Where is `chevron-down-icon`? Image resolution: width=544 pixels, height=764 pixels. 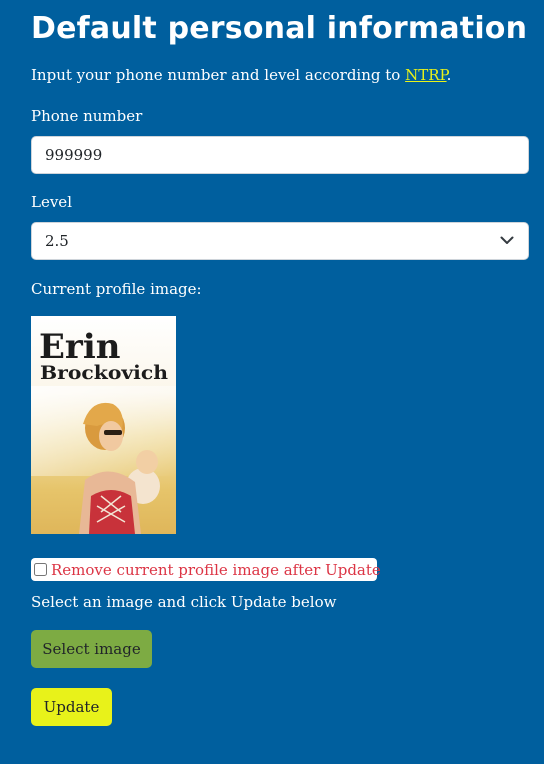 chevron-down-icon is located at coordinates (507, 240).